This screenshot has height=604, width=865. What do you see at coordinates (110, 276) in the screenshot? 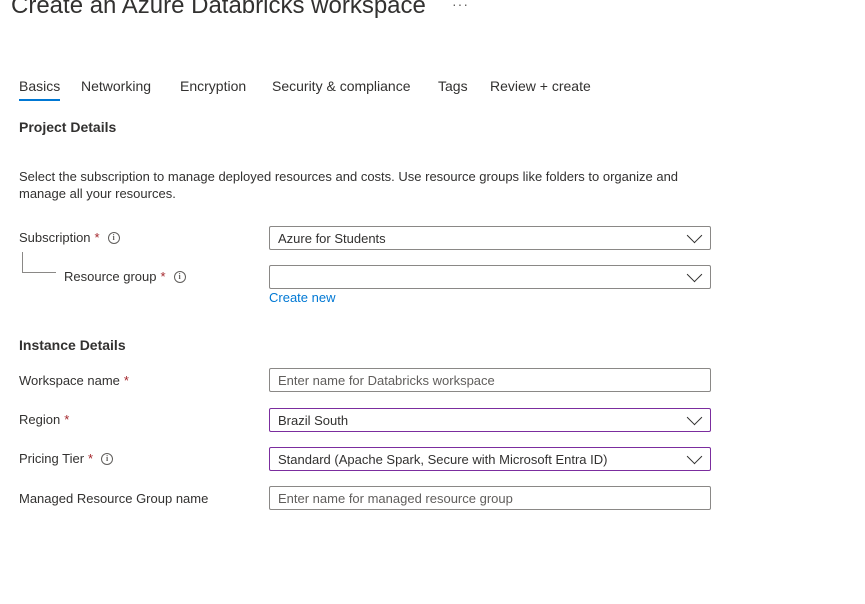
I see `resource-group-label-text: Resource group` at bounding box center [110, 276].